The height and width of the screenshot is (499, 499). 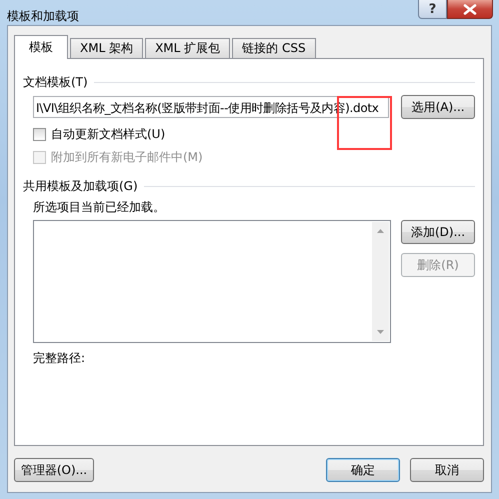 I want to click on dialog-button: 取消, so click(x=447, y=470).